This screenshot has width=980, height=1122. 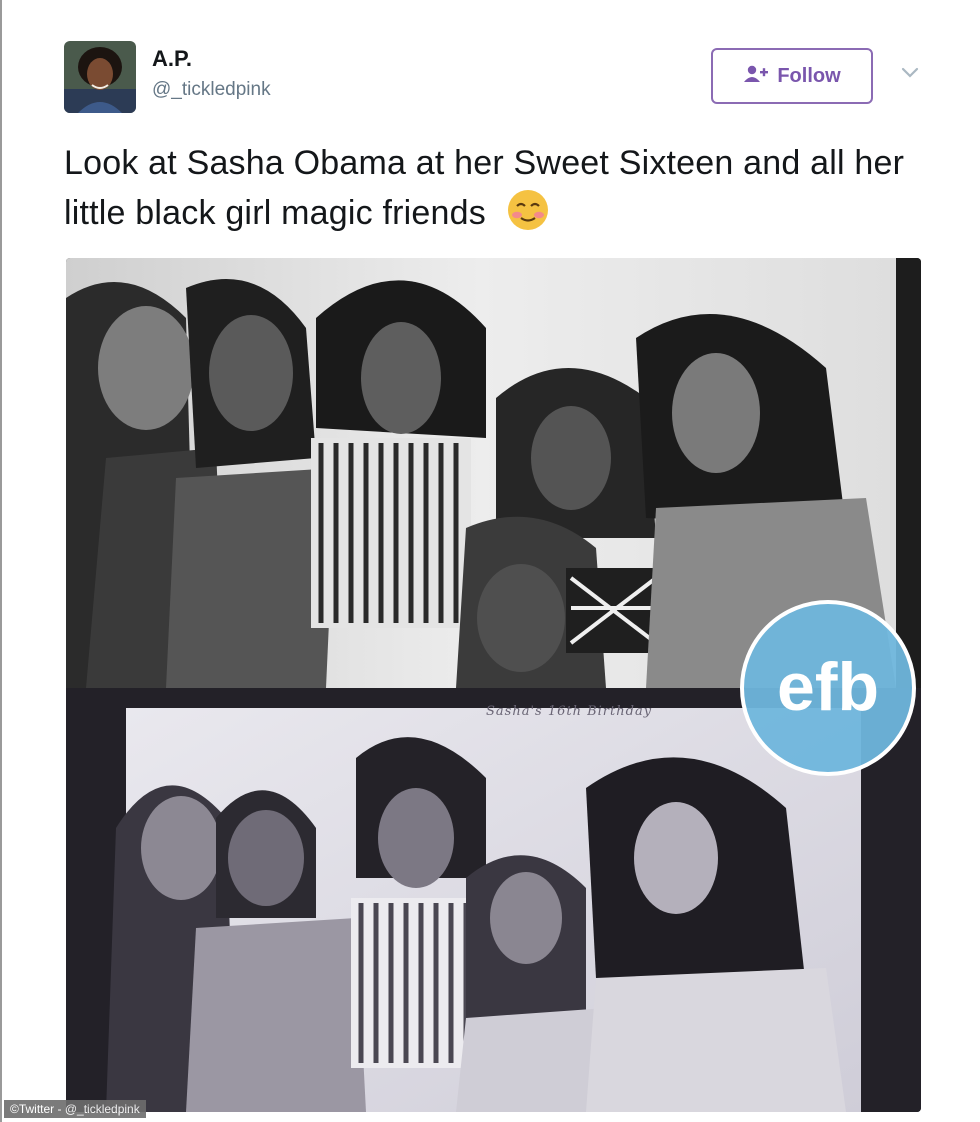 What do you see at coordinates (569, 711) in the screenshot?
I see `photo-booth-caption: Sasha's 16th Birthday` at bounding box center [569, 711].